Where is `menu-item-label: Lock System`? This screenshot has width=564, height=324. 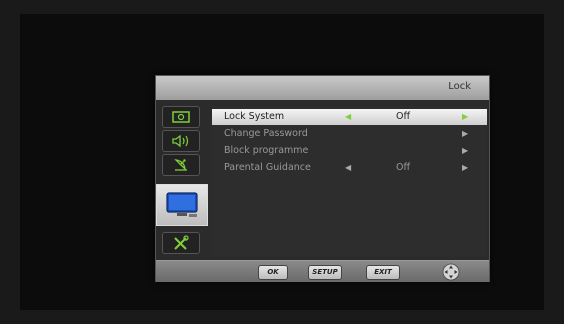
menu-item-label: Lock System is located at coordinates (254, 116).